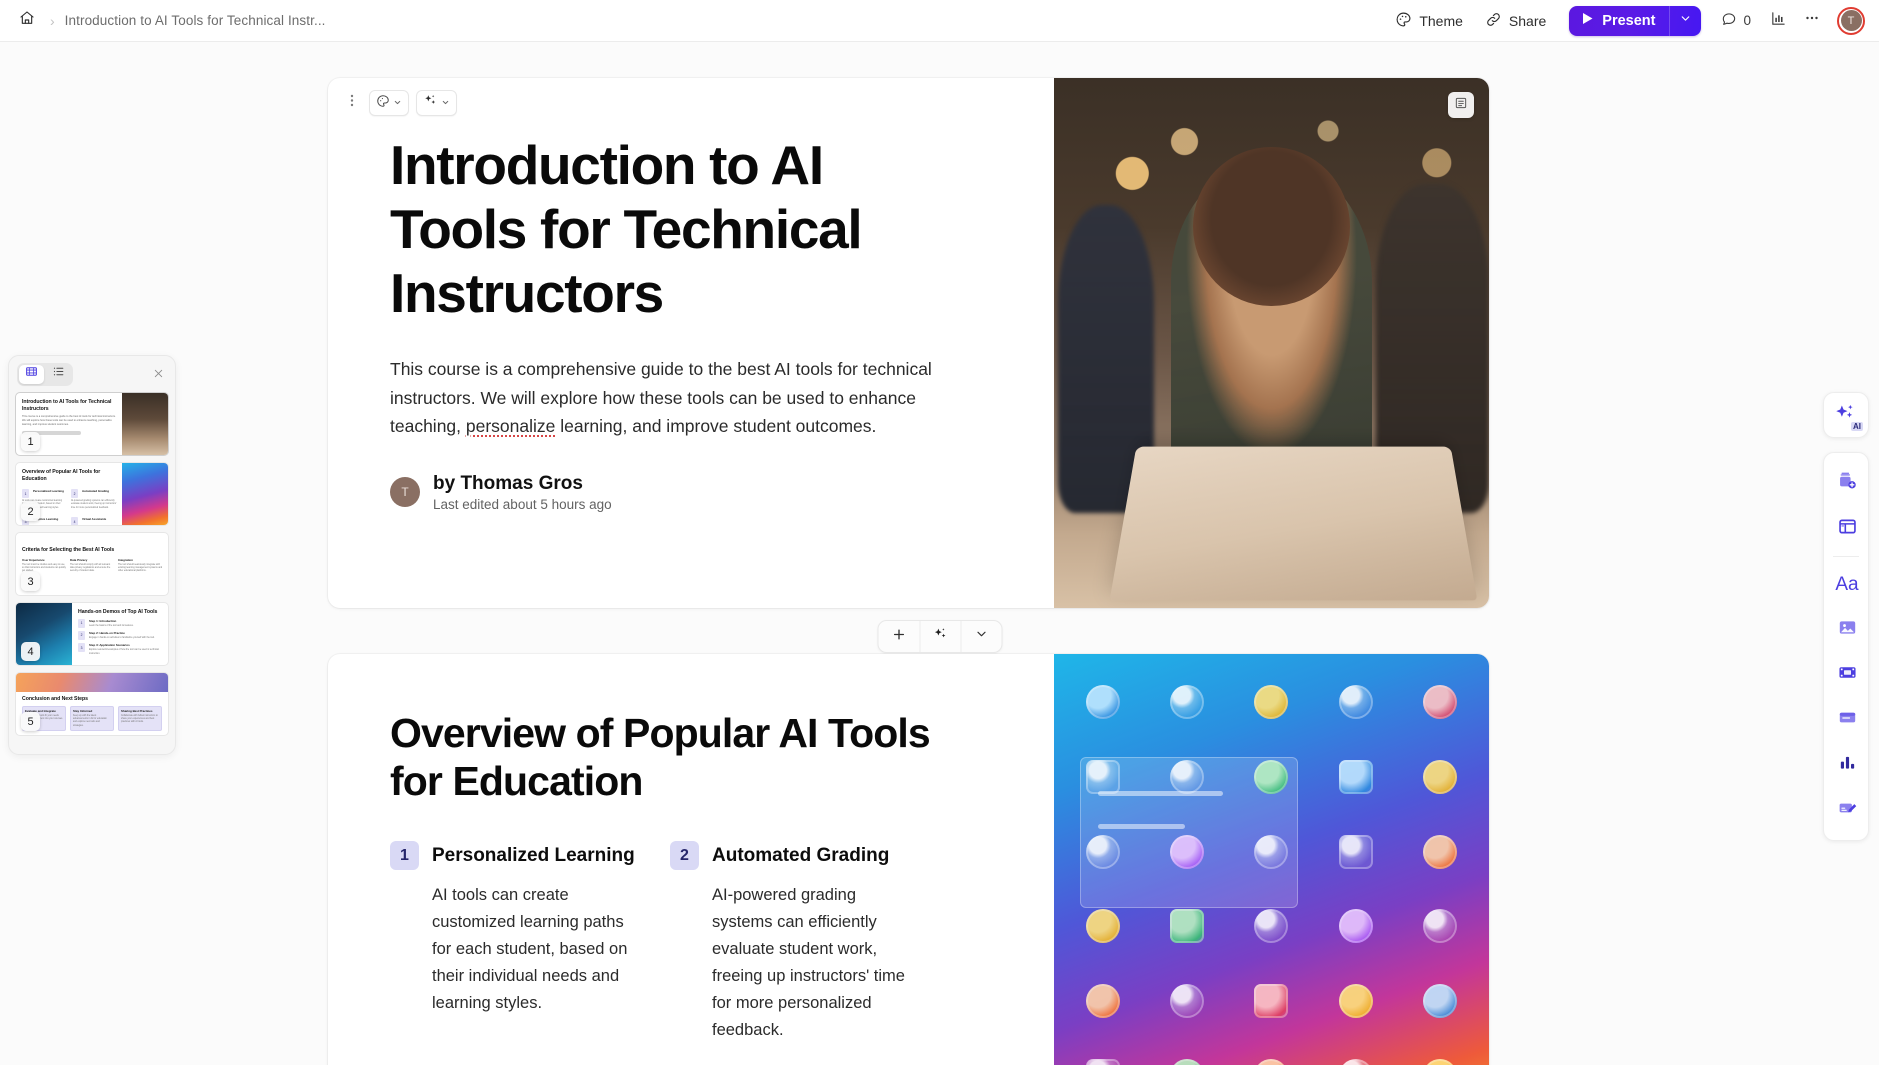 This screenshot has width=1879, height=1065. I want to click on present-label: Present, so click(1629, 20).